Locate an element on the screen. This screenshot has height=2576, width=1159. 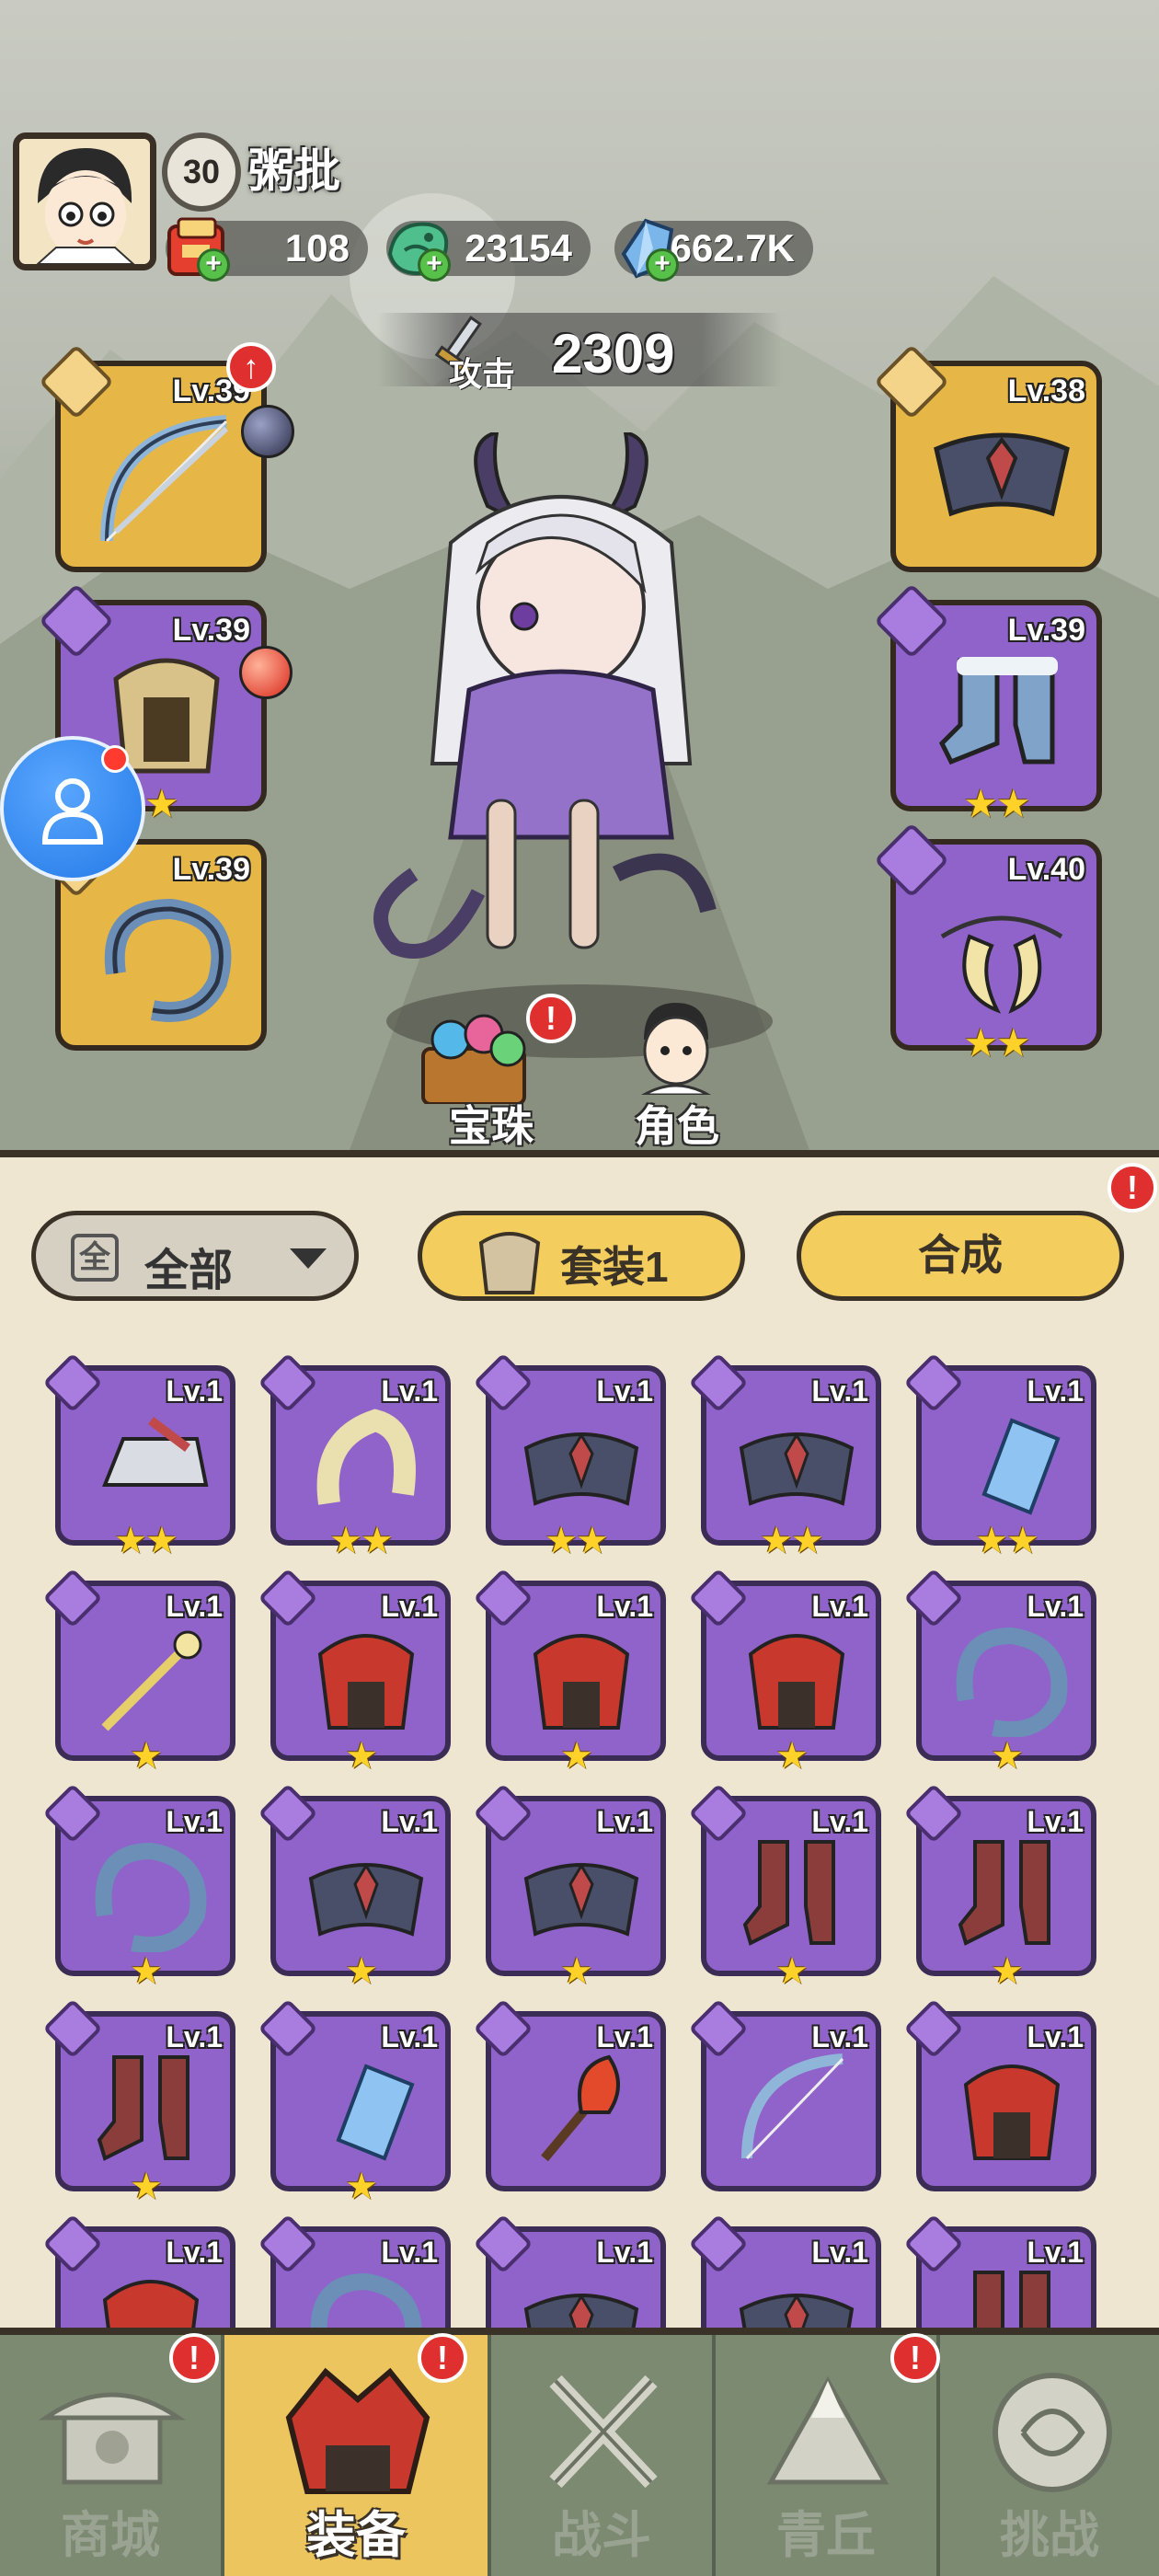
tab-battle: 战斗 is located at coordinates (603, 2455).